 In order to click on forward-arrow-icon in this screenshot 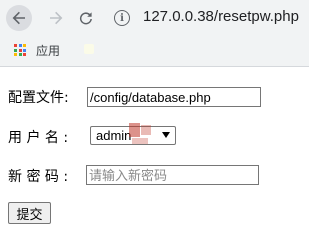, I will do `click(56, 18)`.